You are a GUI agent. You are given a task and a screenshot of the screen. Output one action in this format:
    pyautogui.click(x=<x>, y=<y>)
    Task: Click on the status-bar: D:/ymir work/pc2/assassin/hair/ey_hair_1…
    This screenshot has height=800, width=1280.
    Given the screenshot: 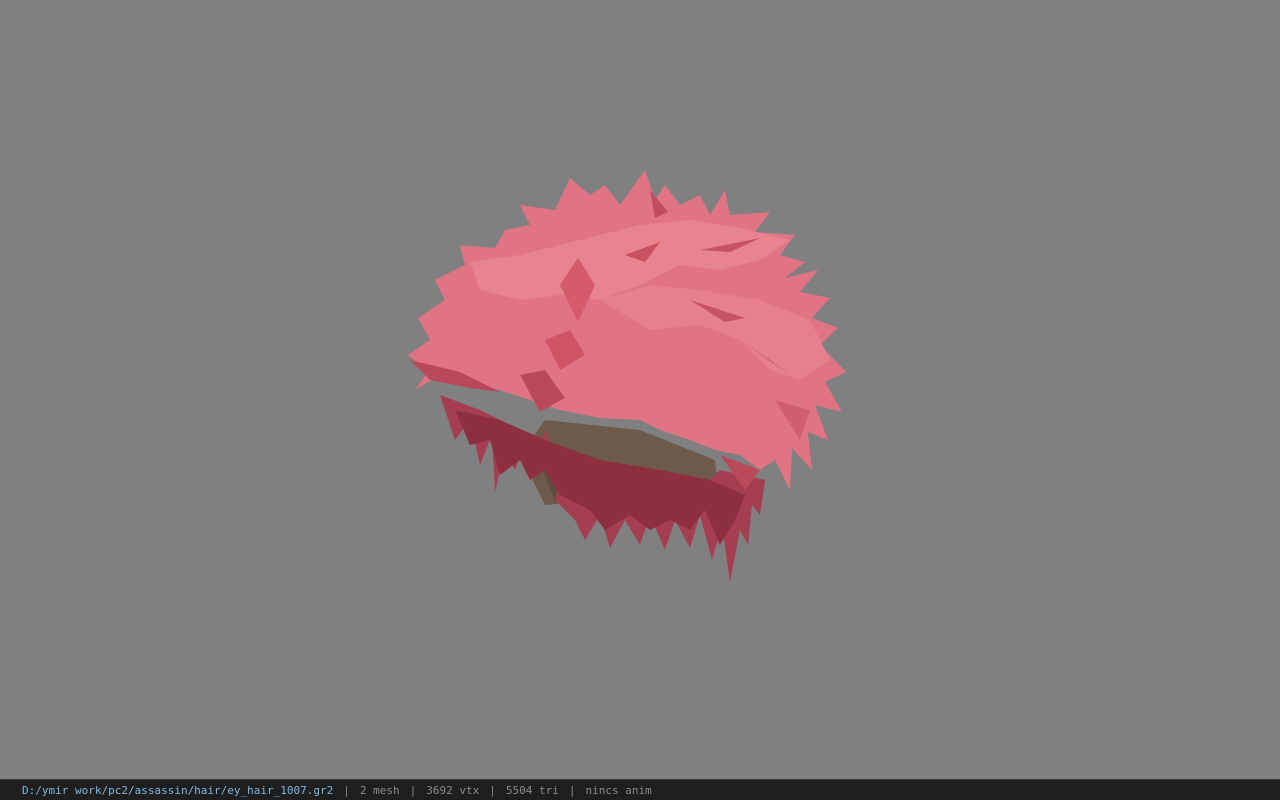 What is the action you would take?
    pyautogui.click(x=640, y=789)
    